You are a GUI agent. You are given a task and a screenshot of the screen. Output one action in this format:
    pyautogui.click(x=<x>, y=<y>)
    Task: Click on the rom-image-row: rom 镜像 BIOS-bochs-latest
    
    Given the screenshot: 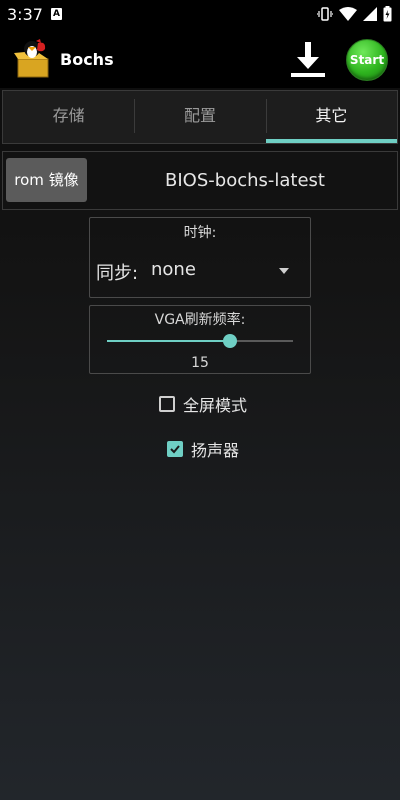 What is the action you would take?
    pyautogui.click(x=200, y=180)
    